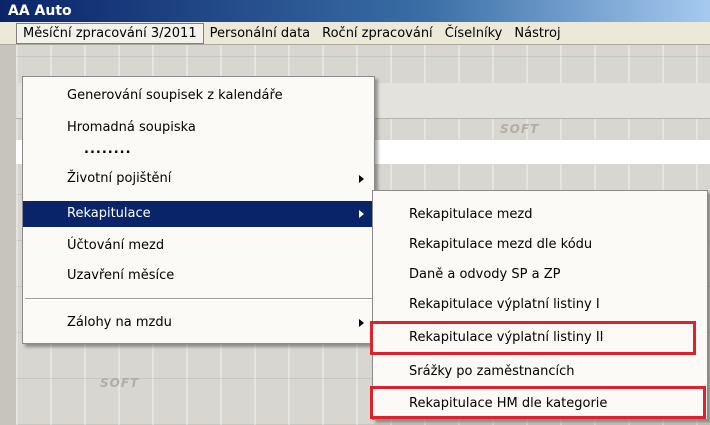 The image size is (710, 425). I want to click on submenu-item-rekapitulace-mezd-dle-kodu: Rekapitulace mezd dle kódu, so click(540, 245).